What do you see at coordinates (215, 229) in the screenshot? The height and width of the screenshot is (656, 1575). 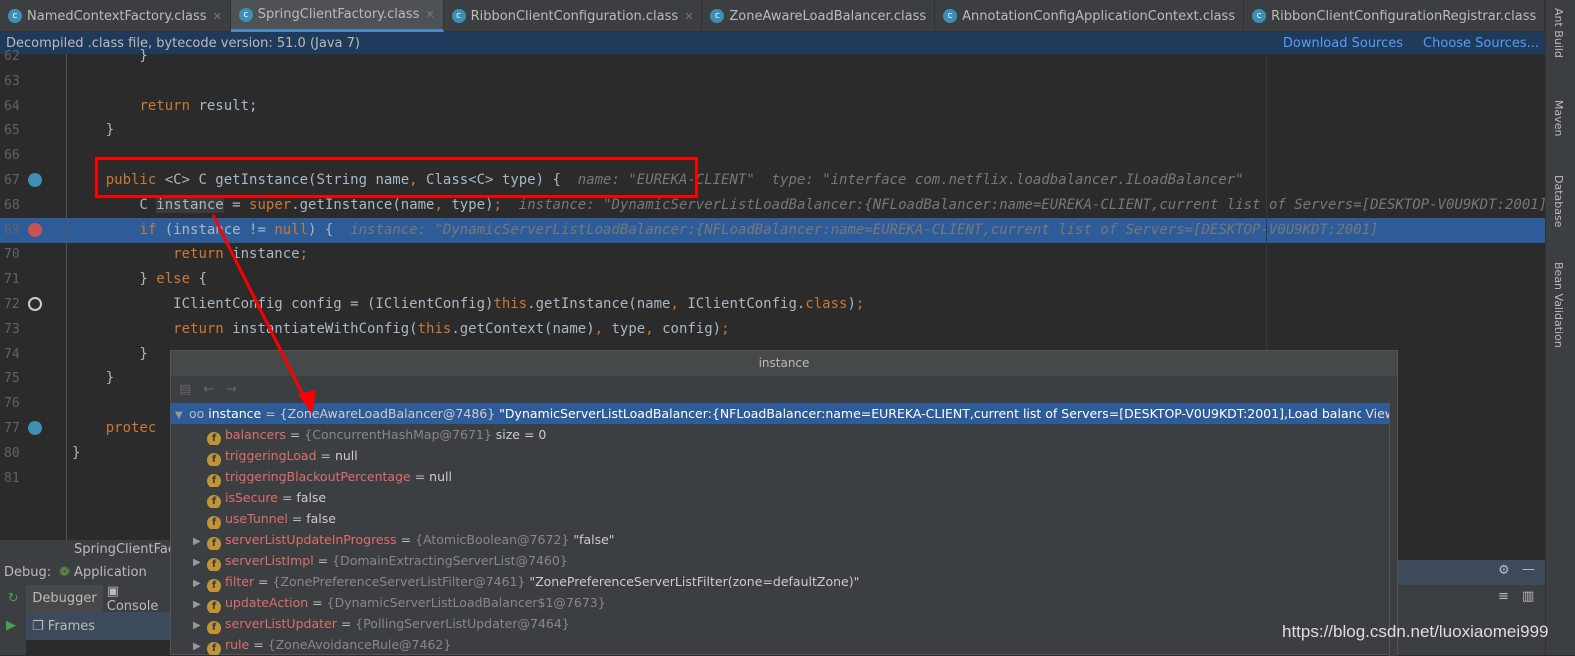 I see `code-token: (instance !=` at bounding box center [215, 229].